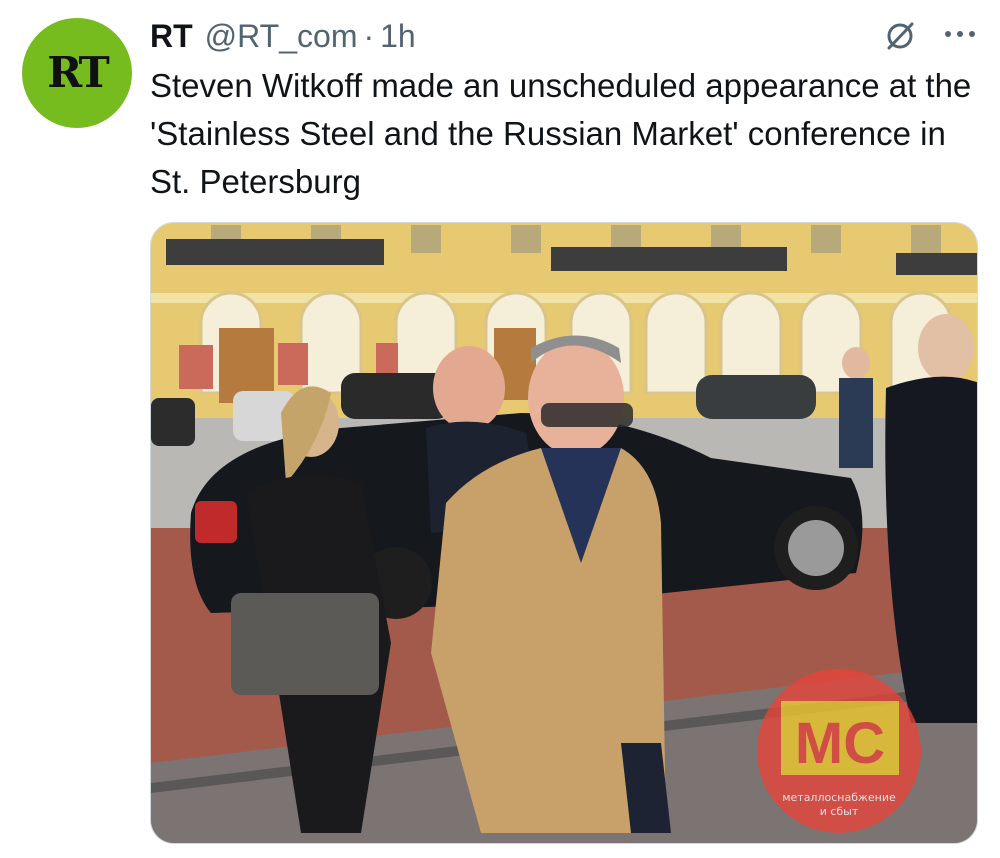 This screenshot has height=858, width=1000. I want to click on grok-slash-icon, so click(900, 36).